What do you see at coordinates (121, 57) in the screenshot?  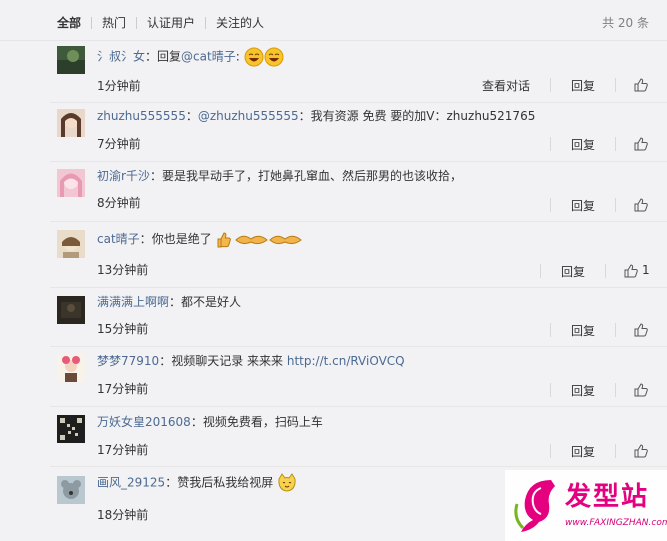 I see `comment-username: 氵叔氵女` at bounding box center [121, 57].